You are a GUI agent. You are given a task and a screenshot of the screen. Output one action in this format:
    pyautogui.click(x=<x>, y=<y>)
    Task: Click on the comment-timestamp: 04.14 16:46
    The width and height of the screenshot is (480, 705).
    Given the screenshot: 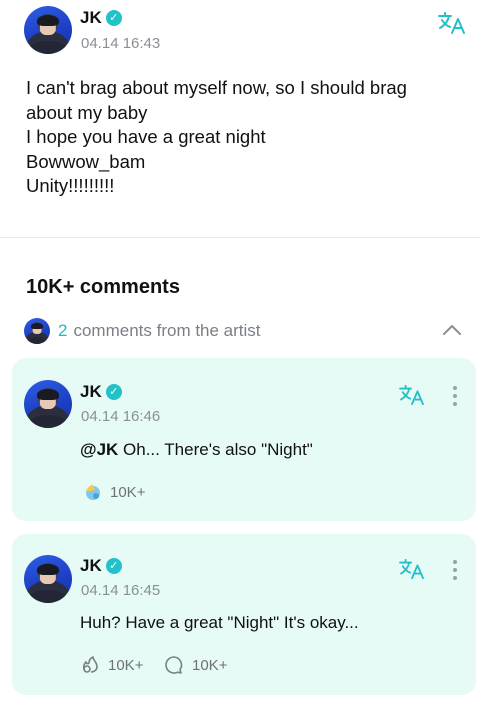 What is the action you would take?
    pyautogui.click(x=121, y=416)
    